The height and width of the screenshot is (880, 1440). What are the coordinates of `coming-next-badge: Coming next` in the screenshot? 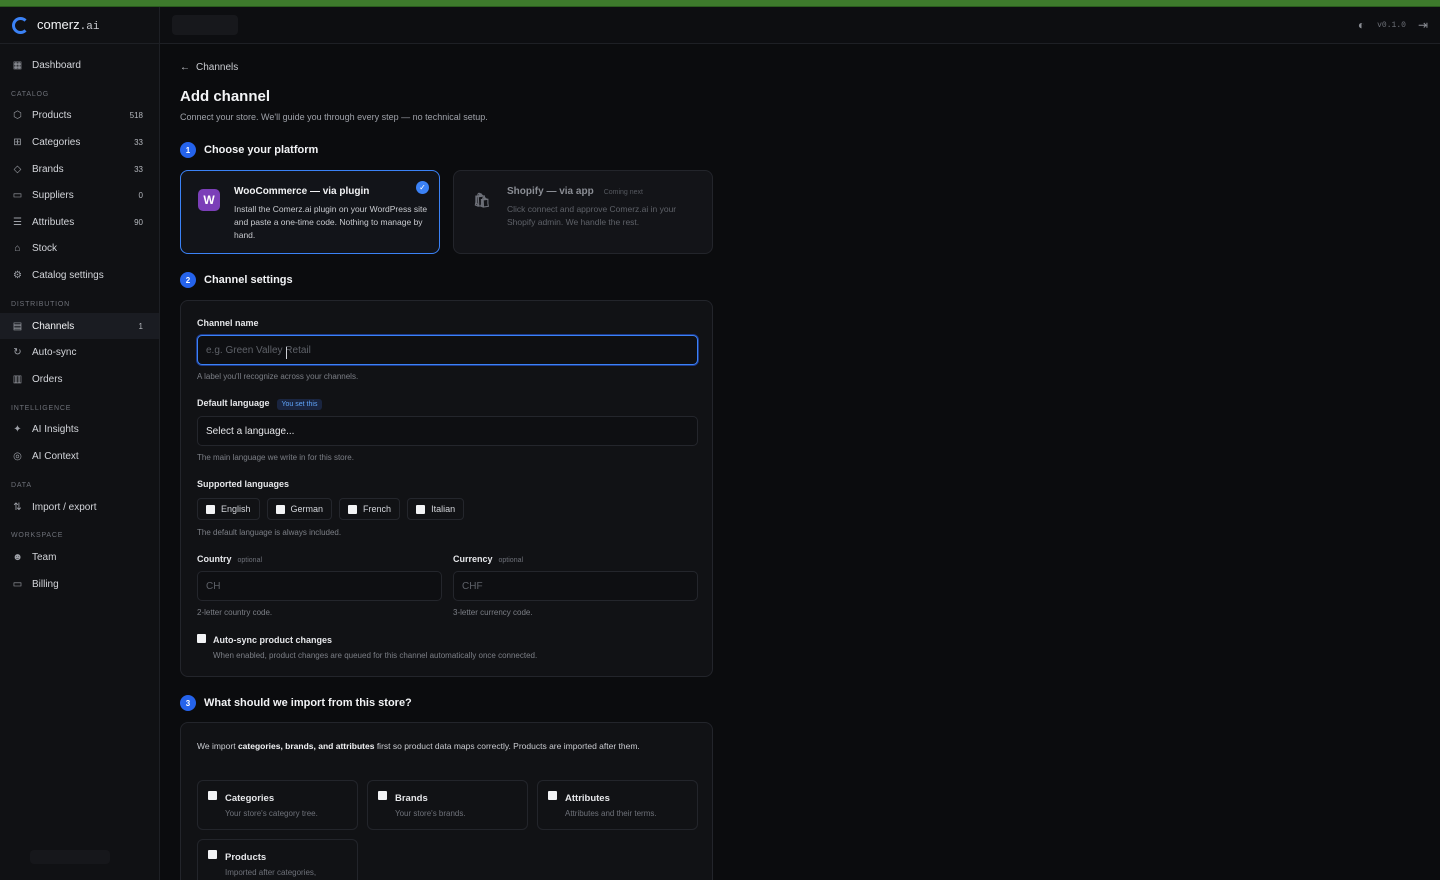 It's located at (623, 192).